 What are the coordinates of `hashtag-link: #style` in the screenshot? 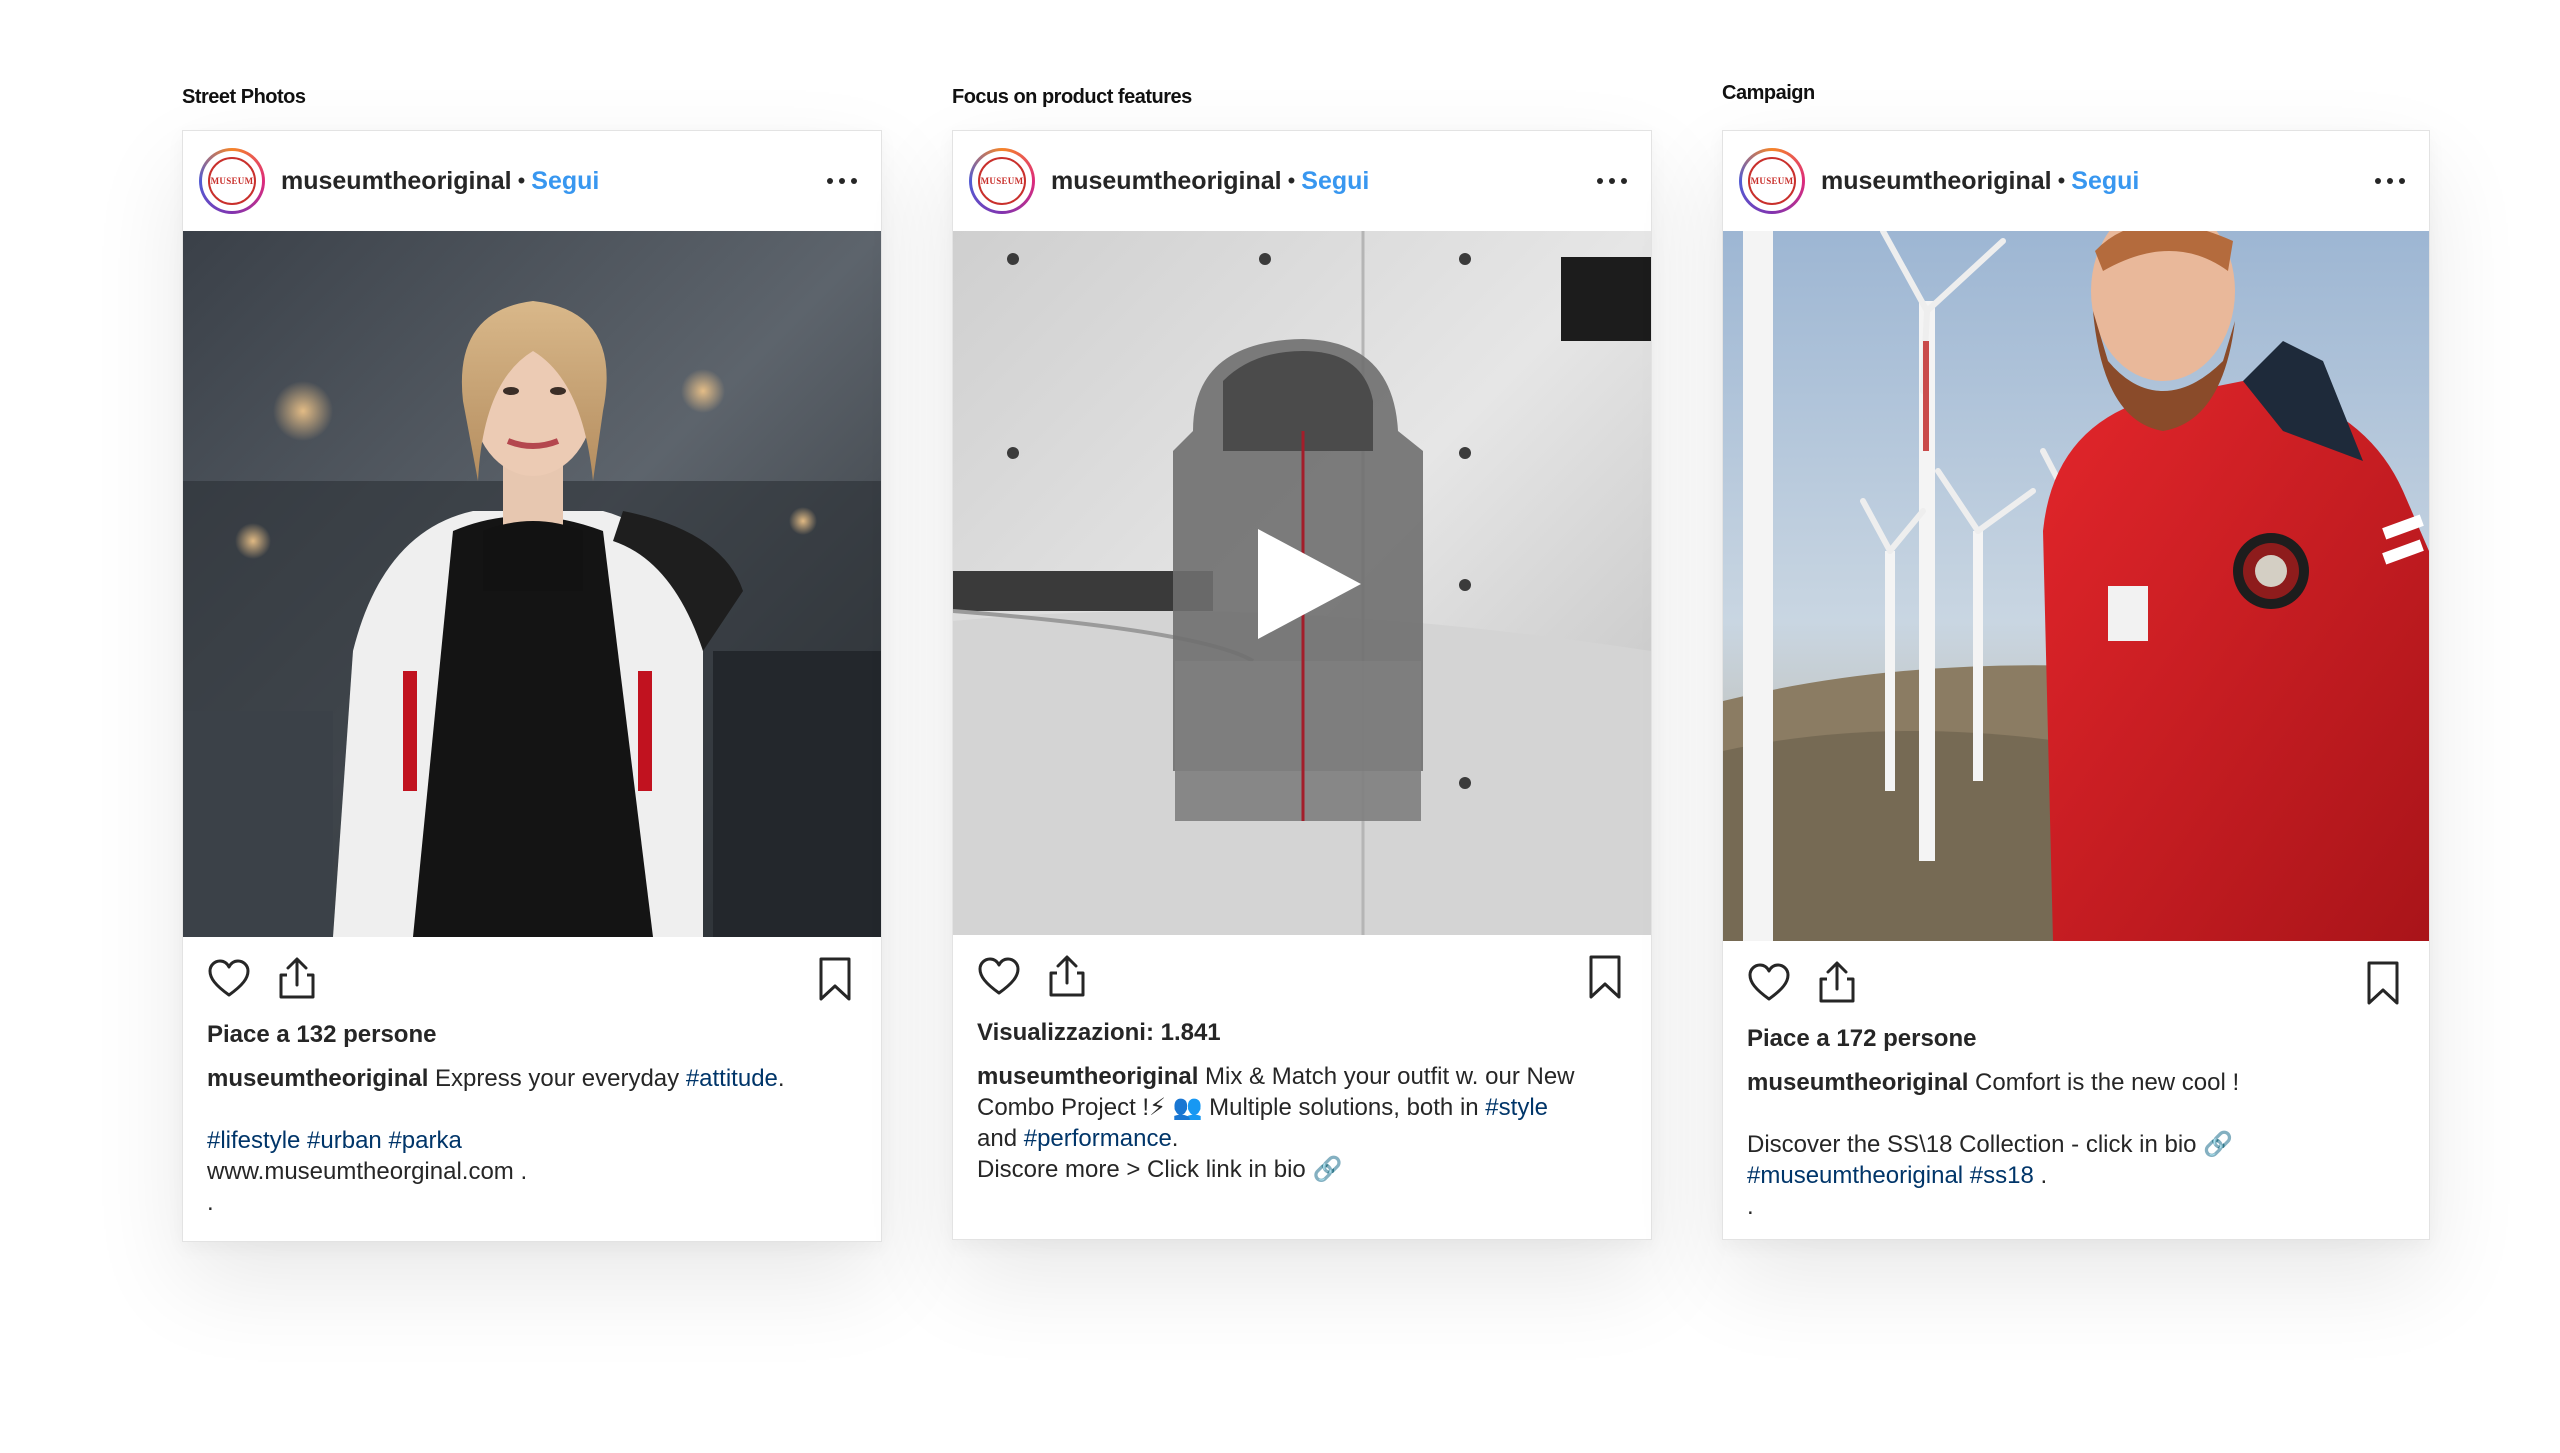 It's located at (1516, 1107).